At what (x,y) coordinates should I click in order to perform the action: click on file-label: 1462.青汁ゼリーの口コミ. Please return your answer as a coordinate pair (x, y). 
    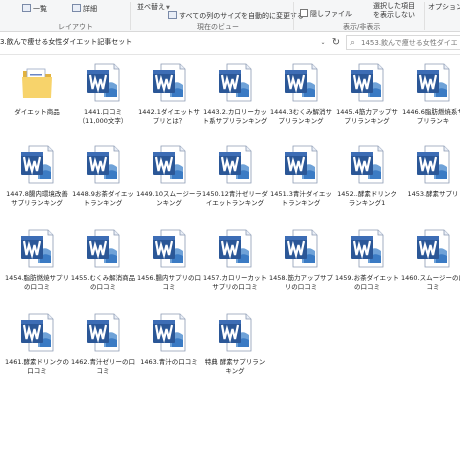
    Looking at the image, I should click on (103, 366).